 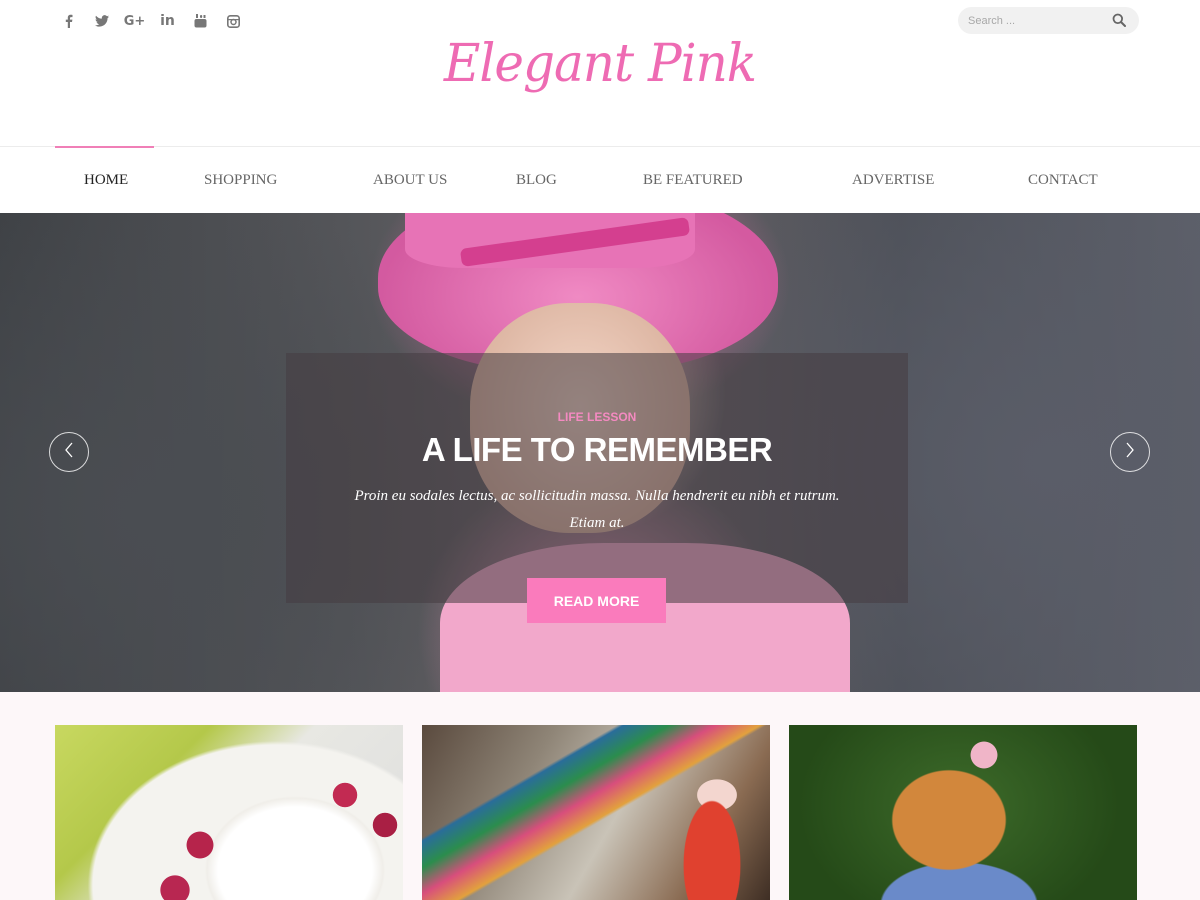 I want to click on social-links: G+ in, so click(x=151, y=21).